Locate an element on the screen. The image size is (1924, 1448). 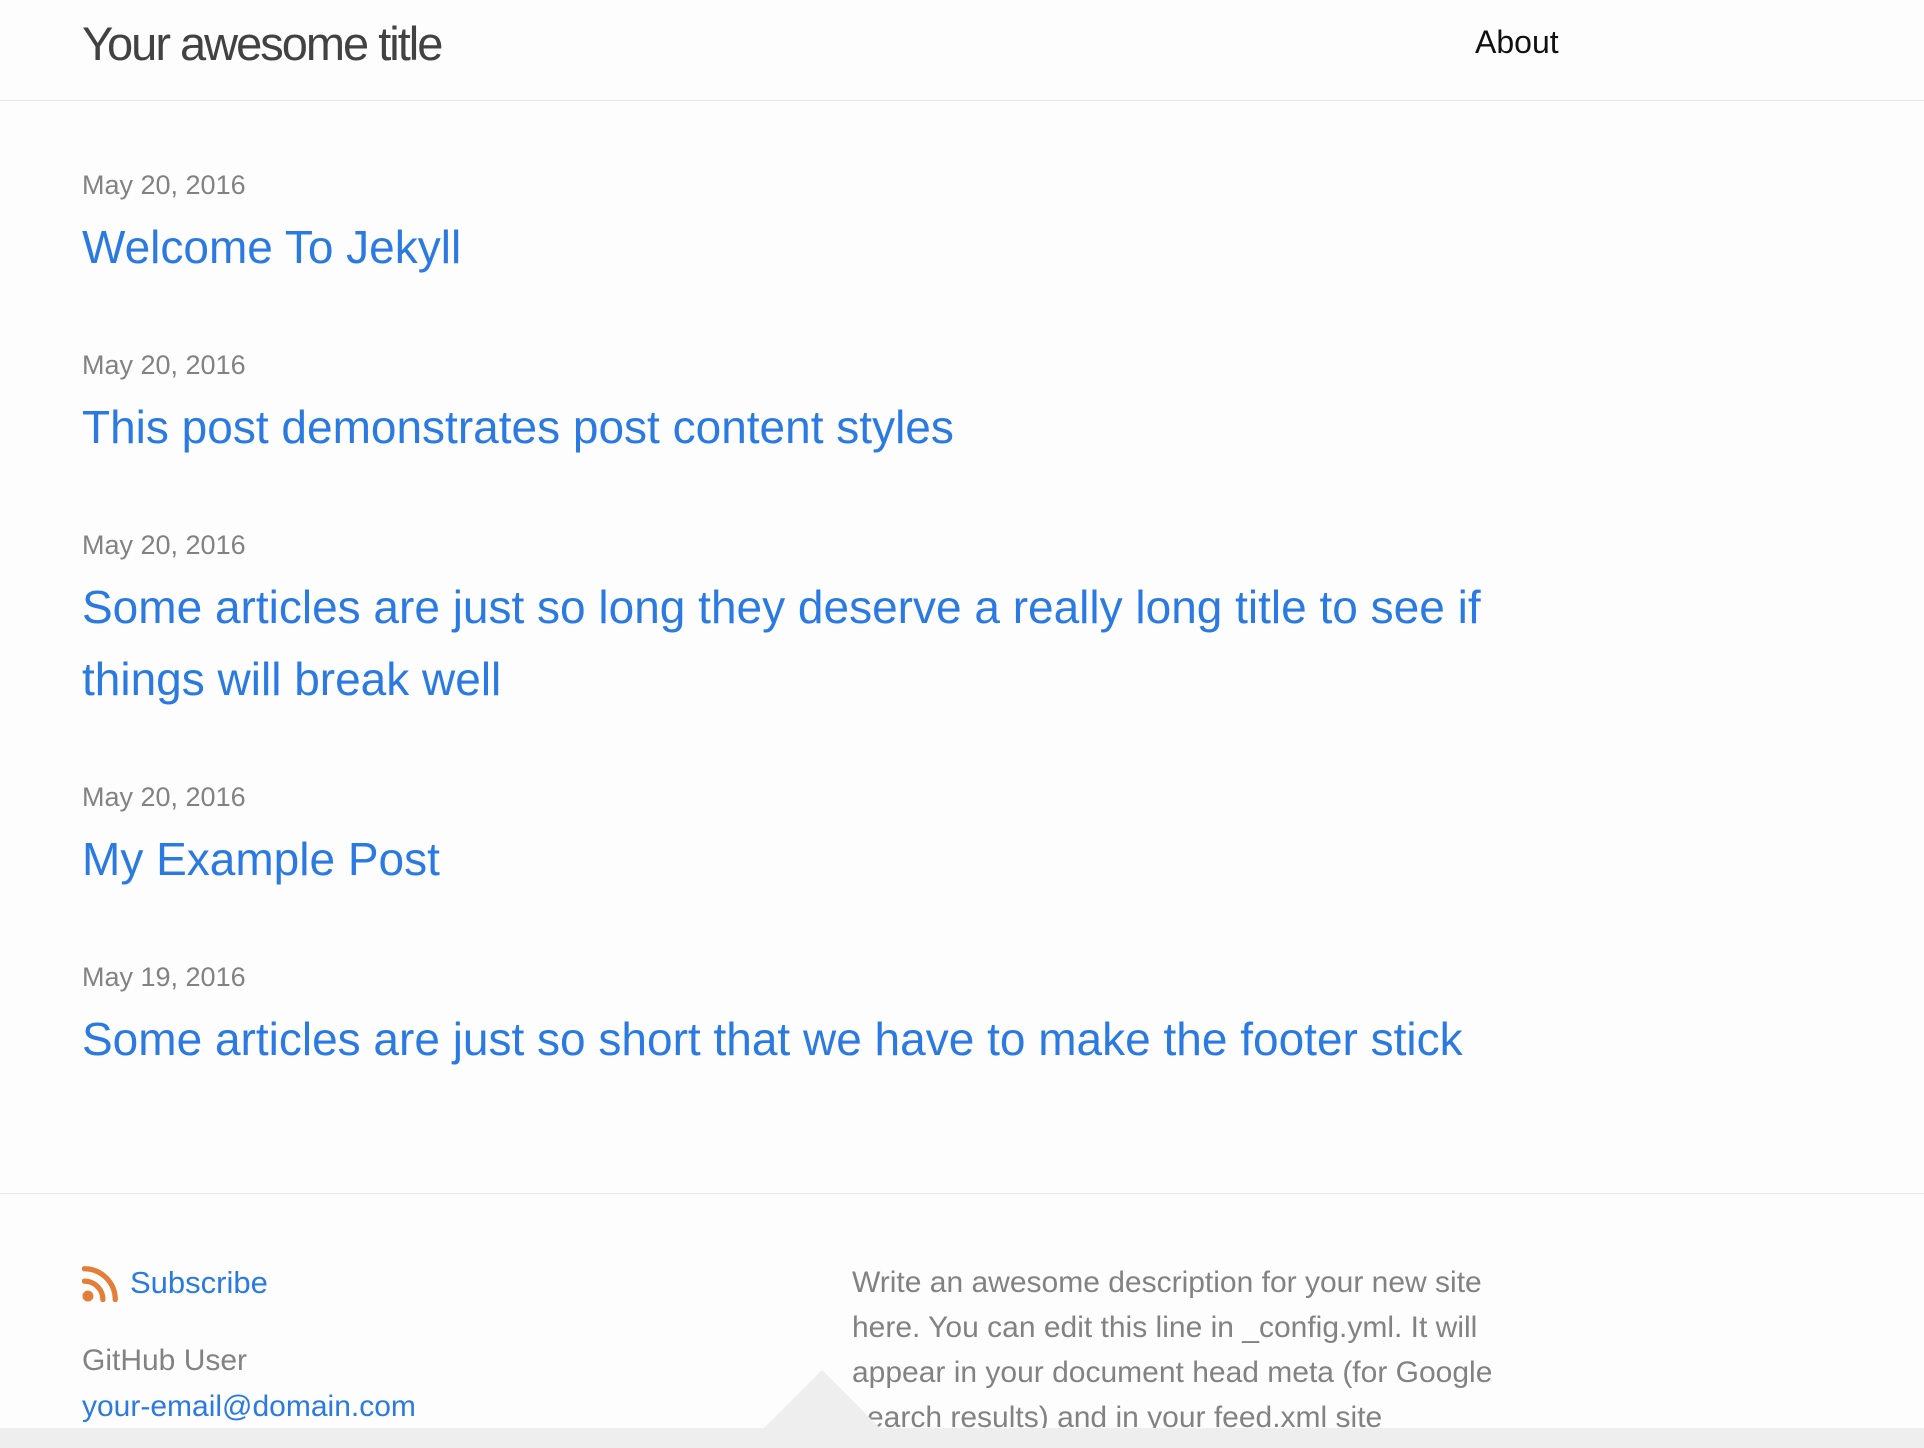
rss-icon is located at coordinates (101, 1283).